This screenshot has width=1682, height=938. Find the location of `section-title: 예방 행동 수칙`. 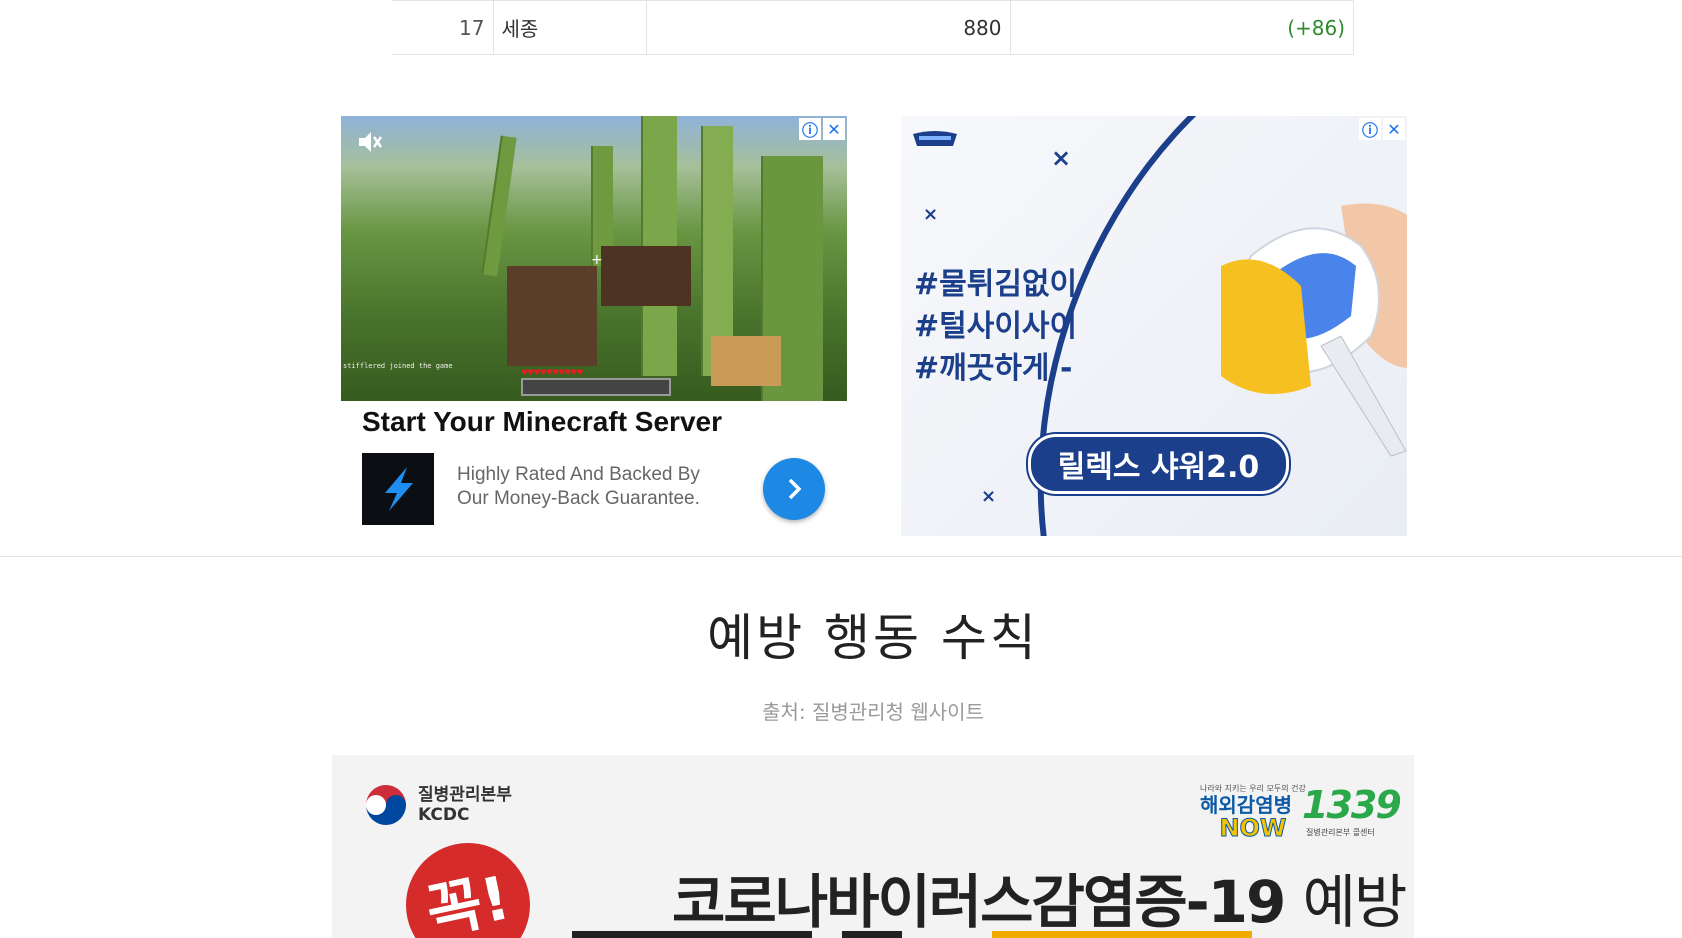

section-title: 예방 행동 수칙 is located at coordinates (873, 638).